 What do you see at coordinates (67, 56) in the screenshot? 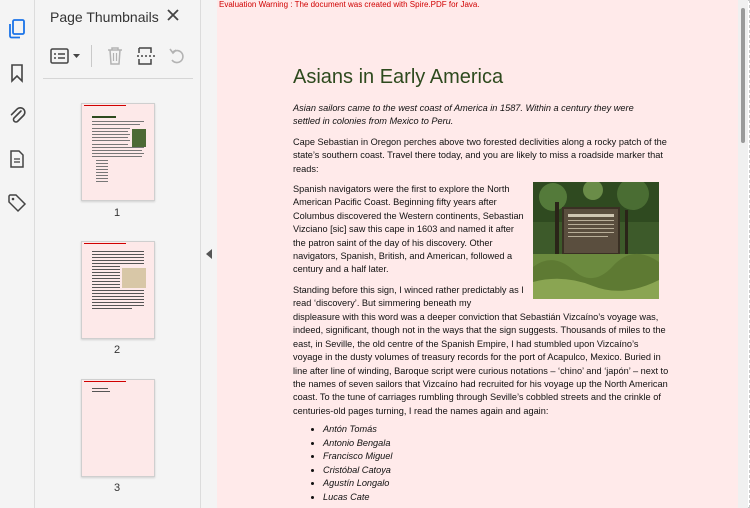
I see `thumbnail-options-button` at bounding box center [67, 56].